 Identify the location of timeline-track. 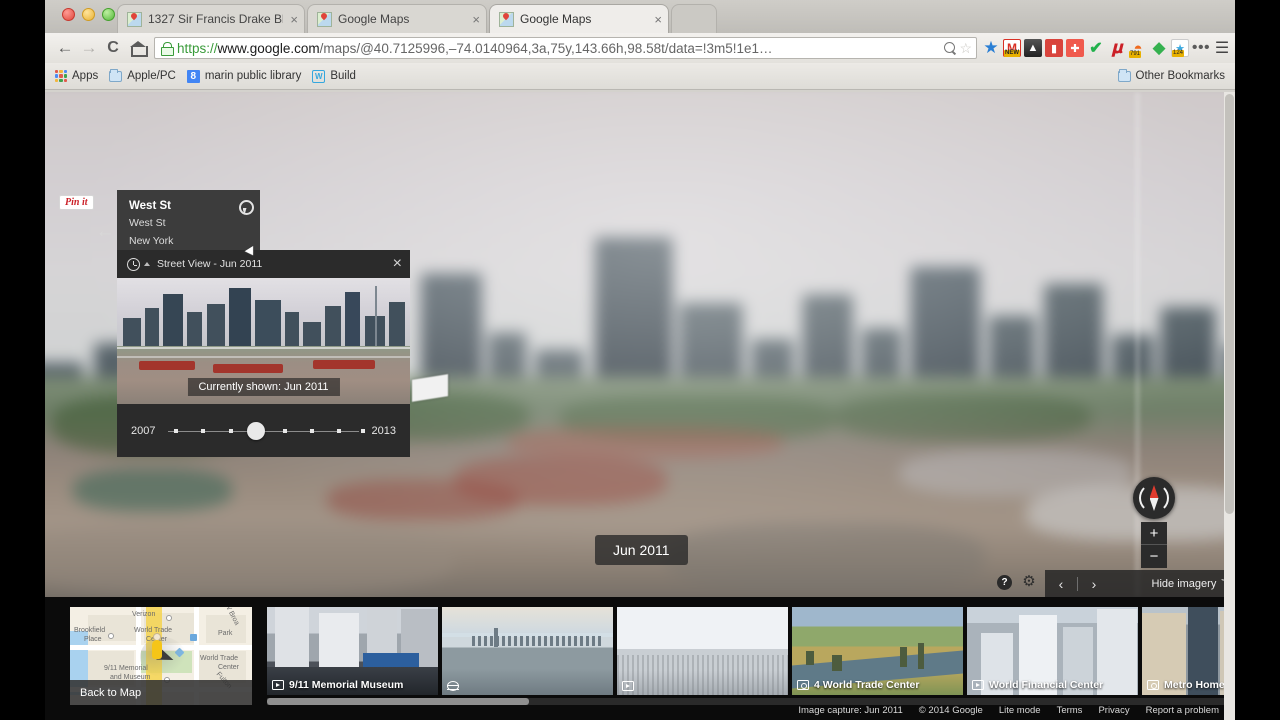
(265, 431).